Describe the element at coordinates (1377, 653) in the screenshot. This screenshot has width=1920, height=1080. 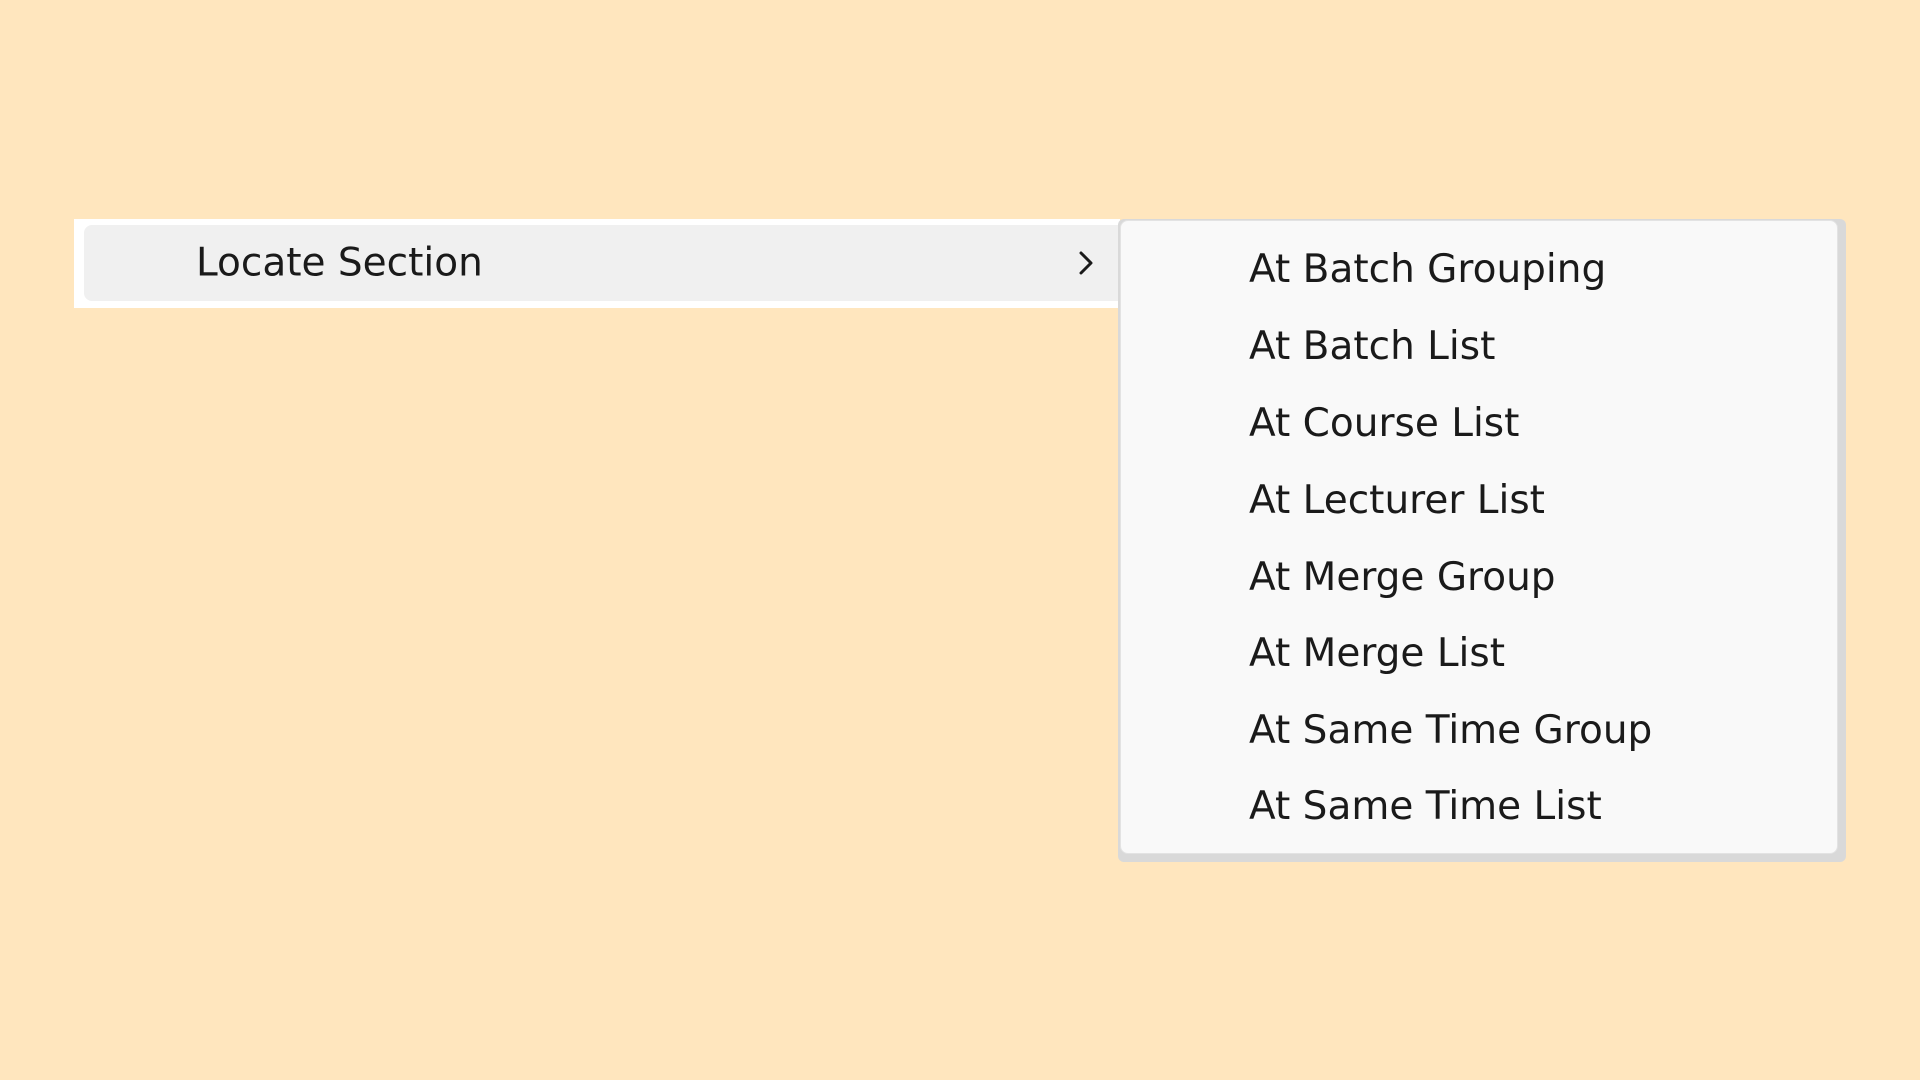
I see `submenu-item-label: At Merge List` at that location.